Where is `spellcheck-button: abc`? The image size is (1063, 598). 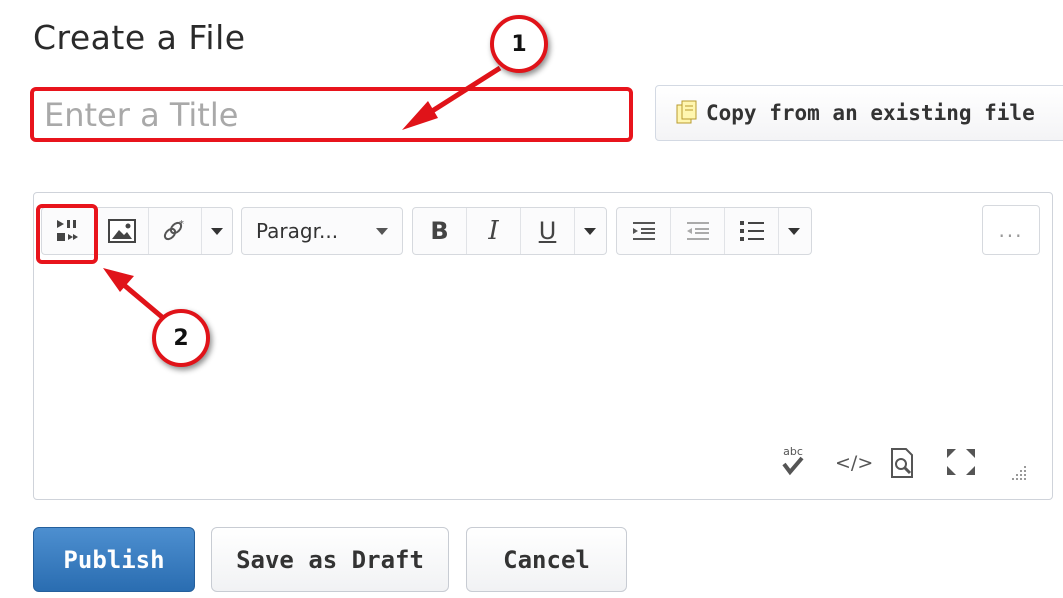
spellcheck-button: abc is located at coordinates (793, 461).